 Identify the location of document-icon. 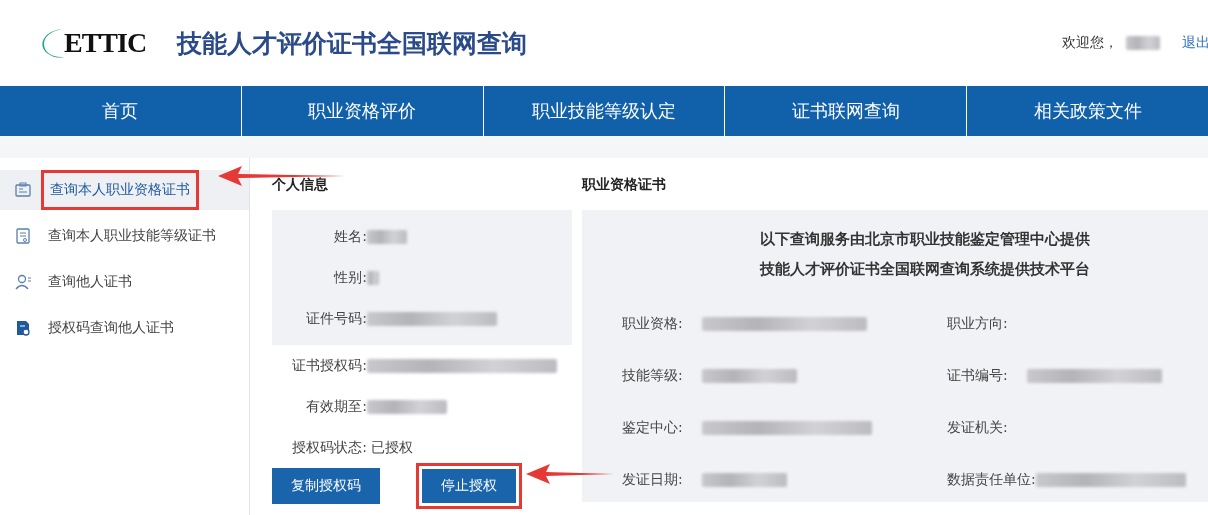
(23, 236).